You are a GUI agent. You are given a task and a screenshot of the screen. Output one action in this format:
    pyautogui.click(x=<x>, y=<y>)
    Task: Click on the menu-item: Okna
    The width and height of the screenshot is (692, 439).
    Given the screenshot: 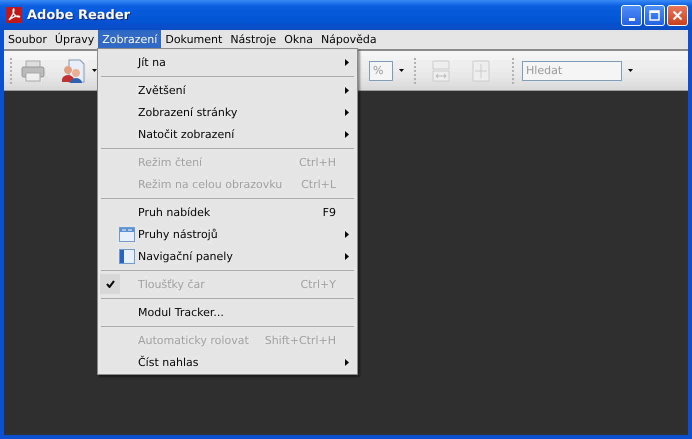 What is the action you would take?
    pyautogui.click(x=298, y=39)
    